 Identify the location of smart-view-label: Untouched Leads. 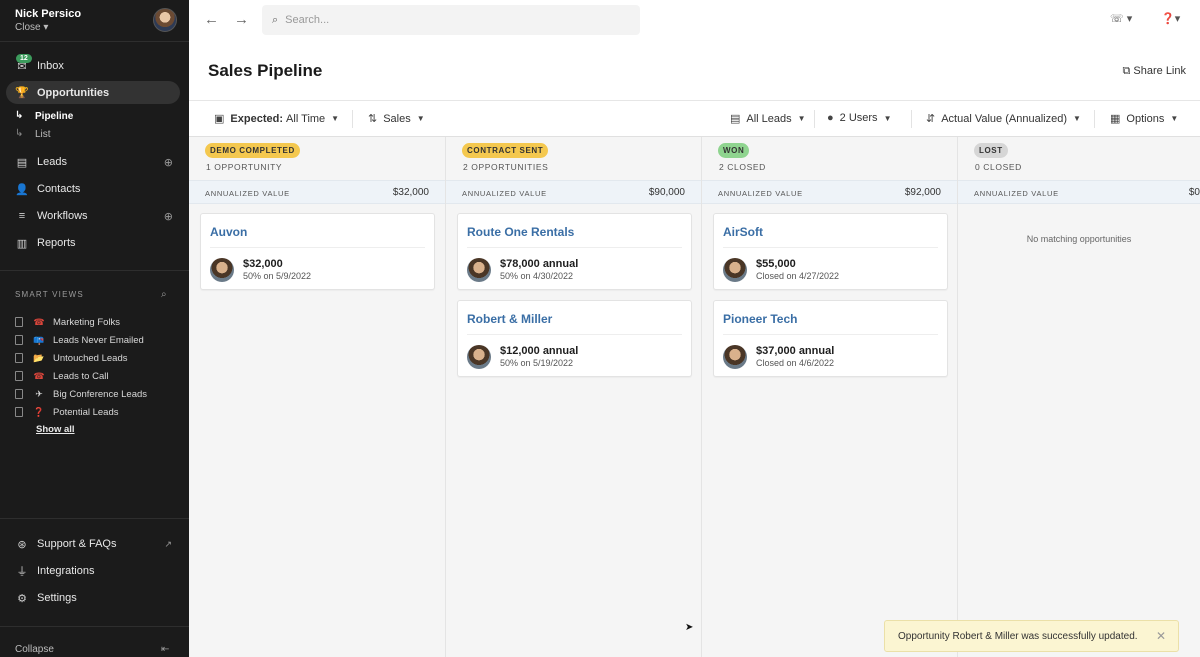
(90, 358).